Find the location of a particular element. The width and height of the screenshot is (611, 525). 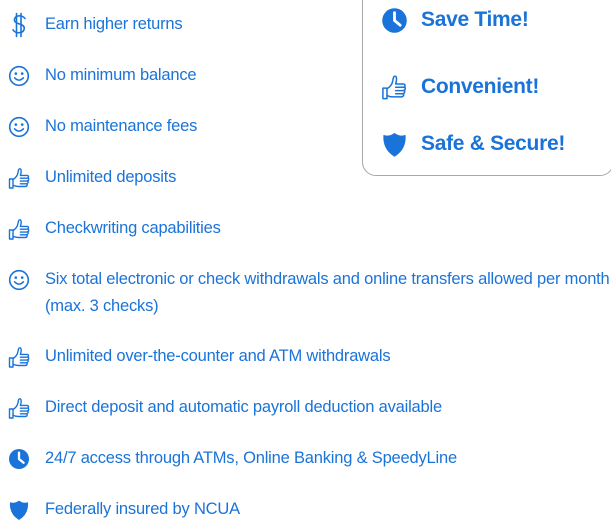

highlight-safe-secure: Safe & Secure! is located at coordinates (472, 144).